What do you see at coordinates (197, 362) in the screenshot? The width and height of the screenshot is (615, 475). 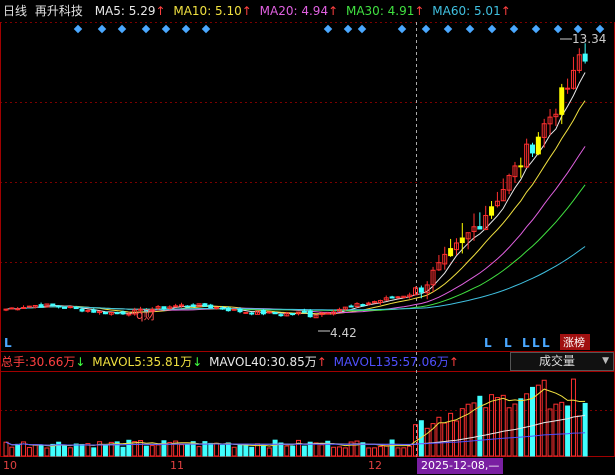 I see `mavol5-arrow: ↓` at bounding box center [197, 362].